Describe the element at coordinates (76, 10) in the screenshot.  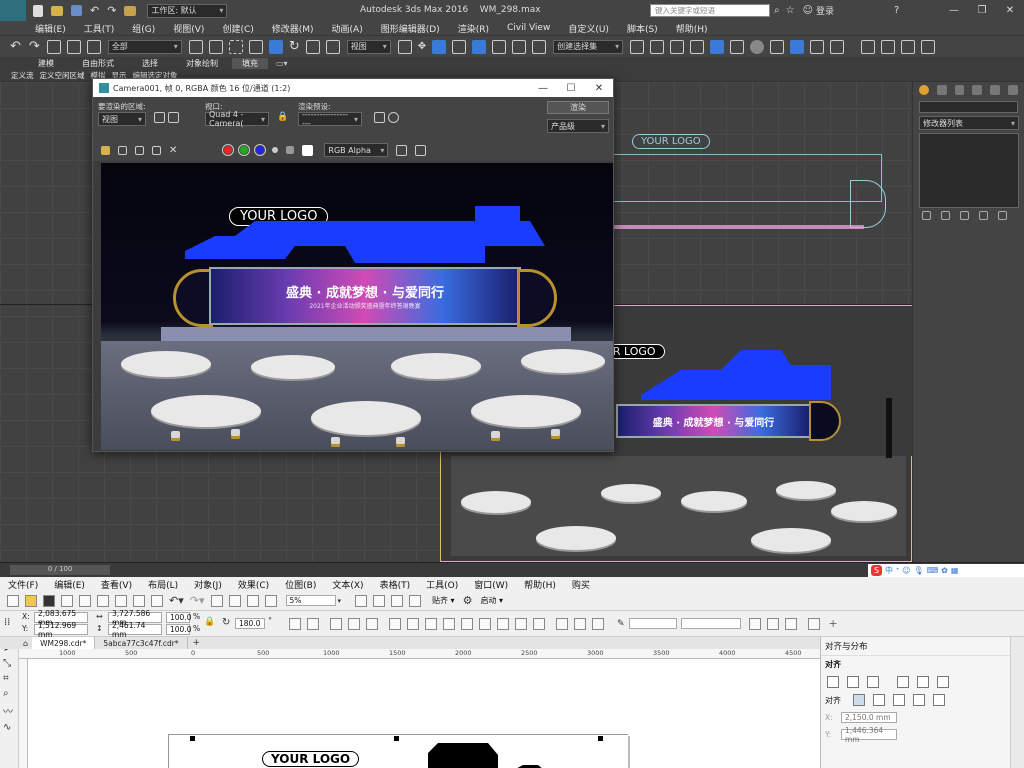
I see `save-icon` at that location.